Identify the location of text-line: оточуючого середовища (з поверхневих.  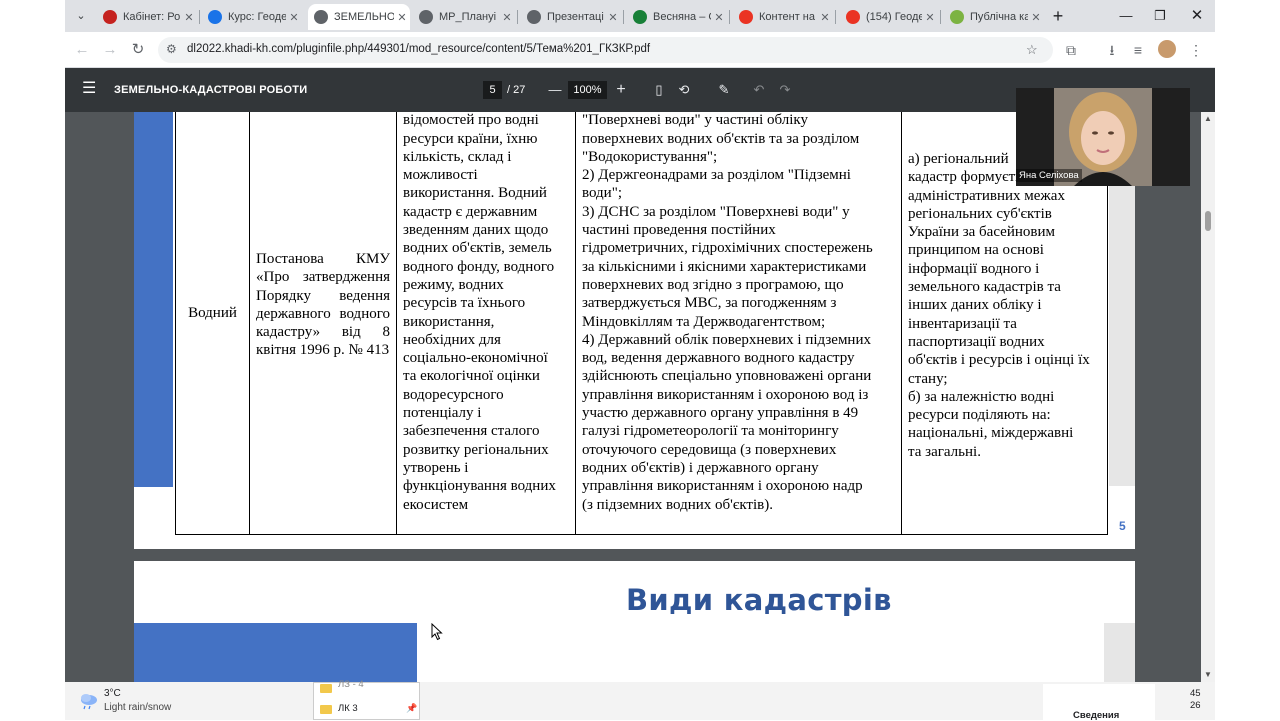
(709, 449).